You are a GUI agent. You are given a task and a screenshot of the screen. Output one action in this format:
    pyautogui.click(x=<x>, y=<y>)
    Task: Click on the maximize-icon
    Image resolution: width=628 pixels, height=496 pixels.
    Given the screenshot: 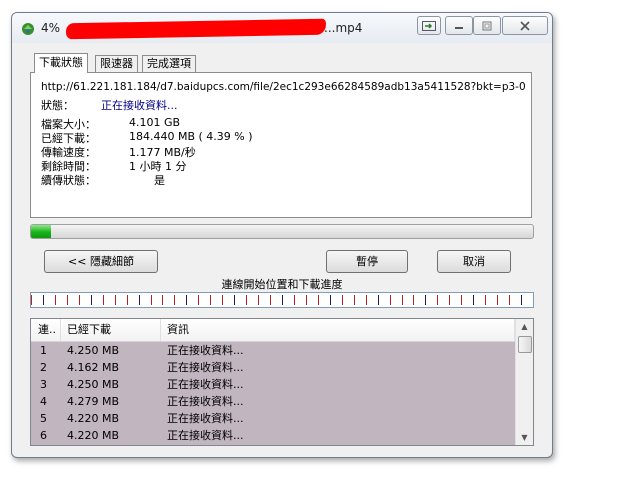 What is the action you would take?
    pyautogui.click(x=487, y=25)
    